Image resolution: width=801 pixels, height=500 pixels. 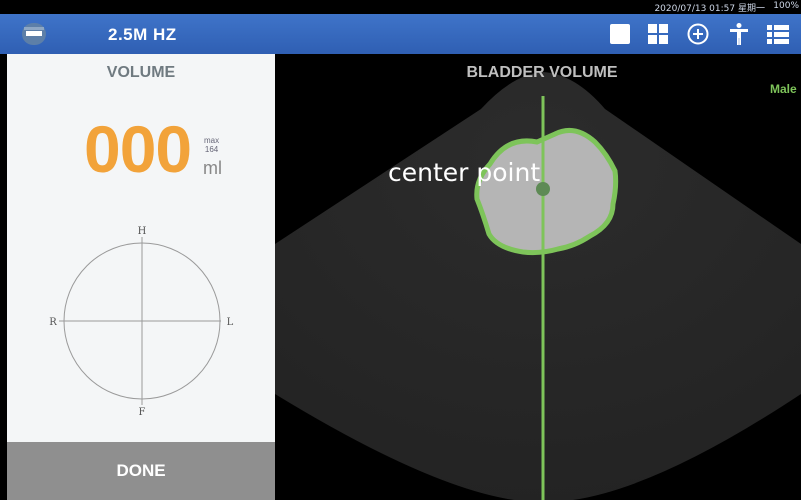 I want to click on gender-label: Male, so click(x=783, y=89).